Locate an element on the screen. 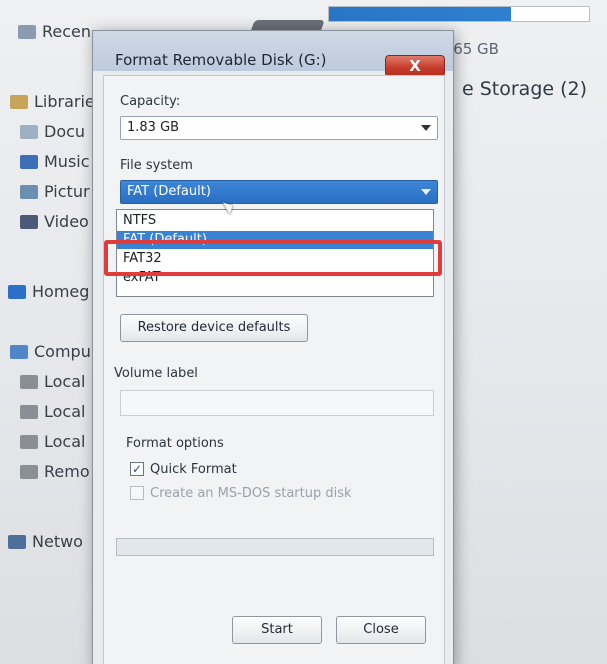 This screenshot has height=664, width=607. nav-item-label: Netwo is located at coordinates (57, 541).